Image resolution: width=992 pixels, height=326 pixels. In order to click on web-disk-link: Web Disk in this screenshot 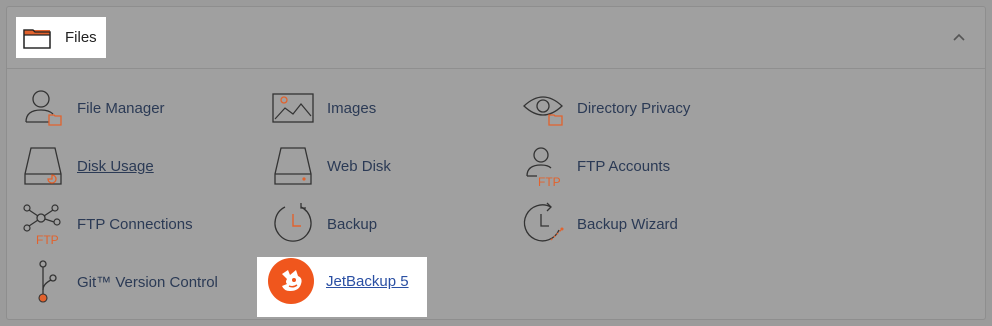, I will do `click(331, 166)`.